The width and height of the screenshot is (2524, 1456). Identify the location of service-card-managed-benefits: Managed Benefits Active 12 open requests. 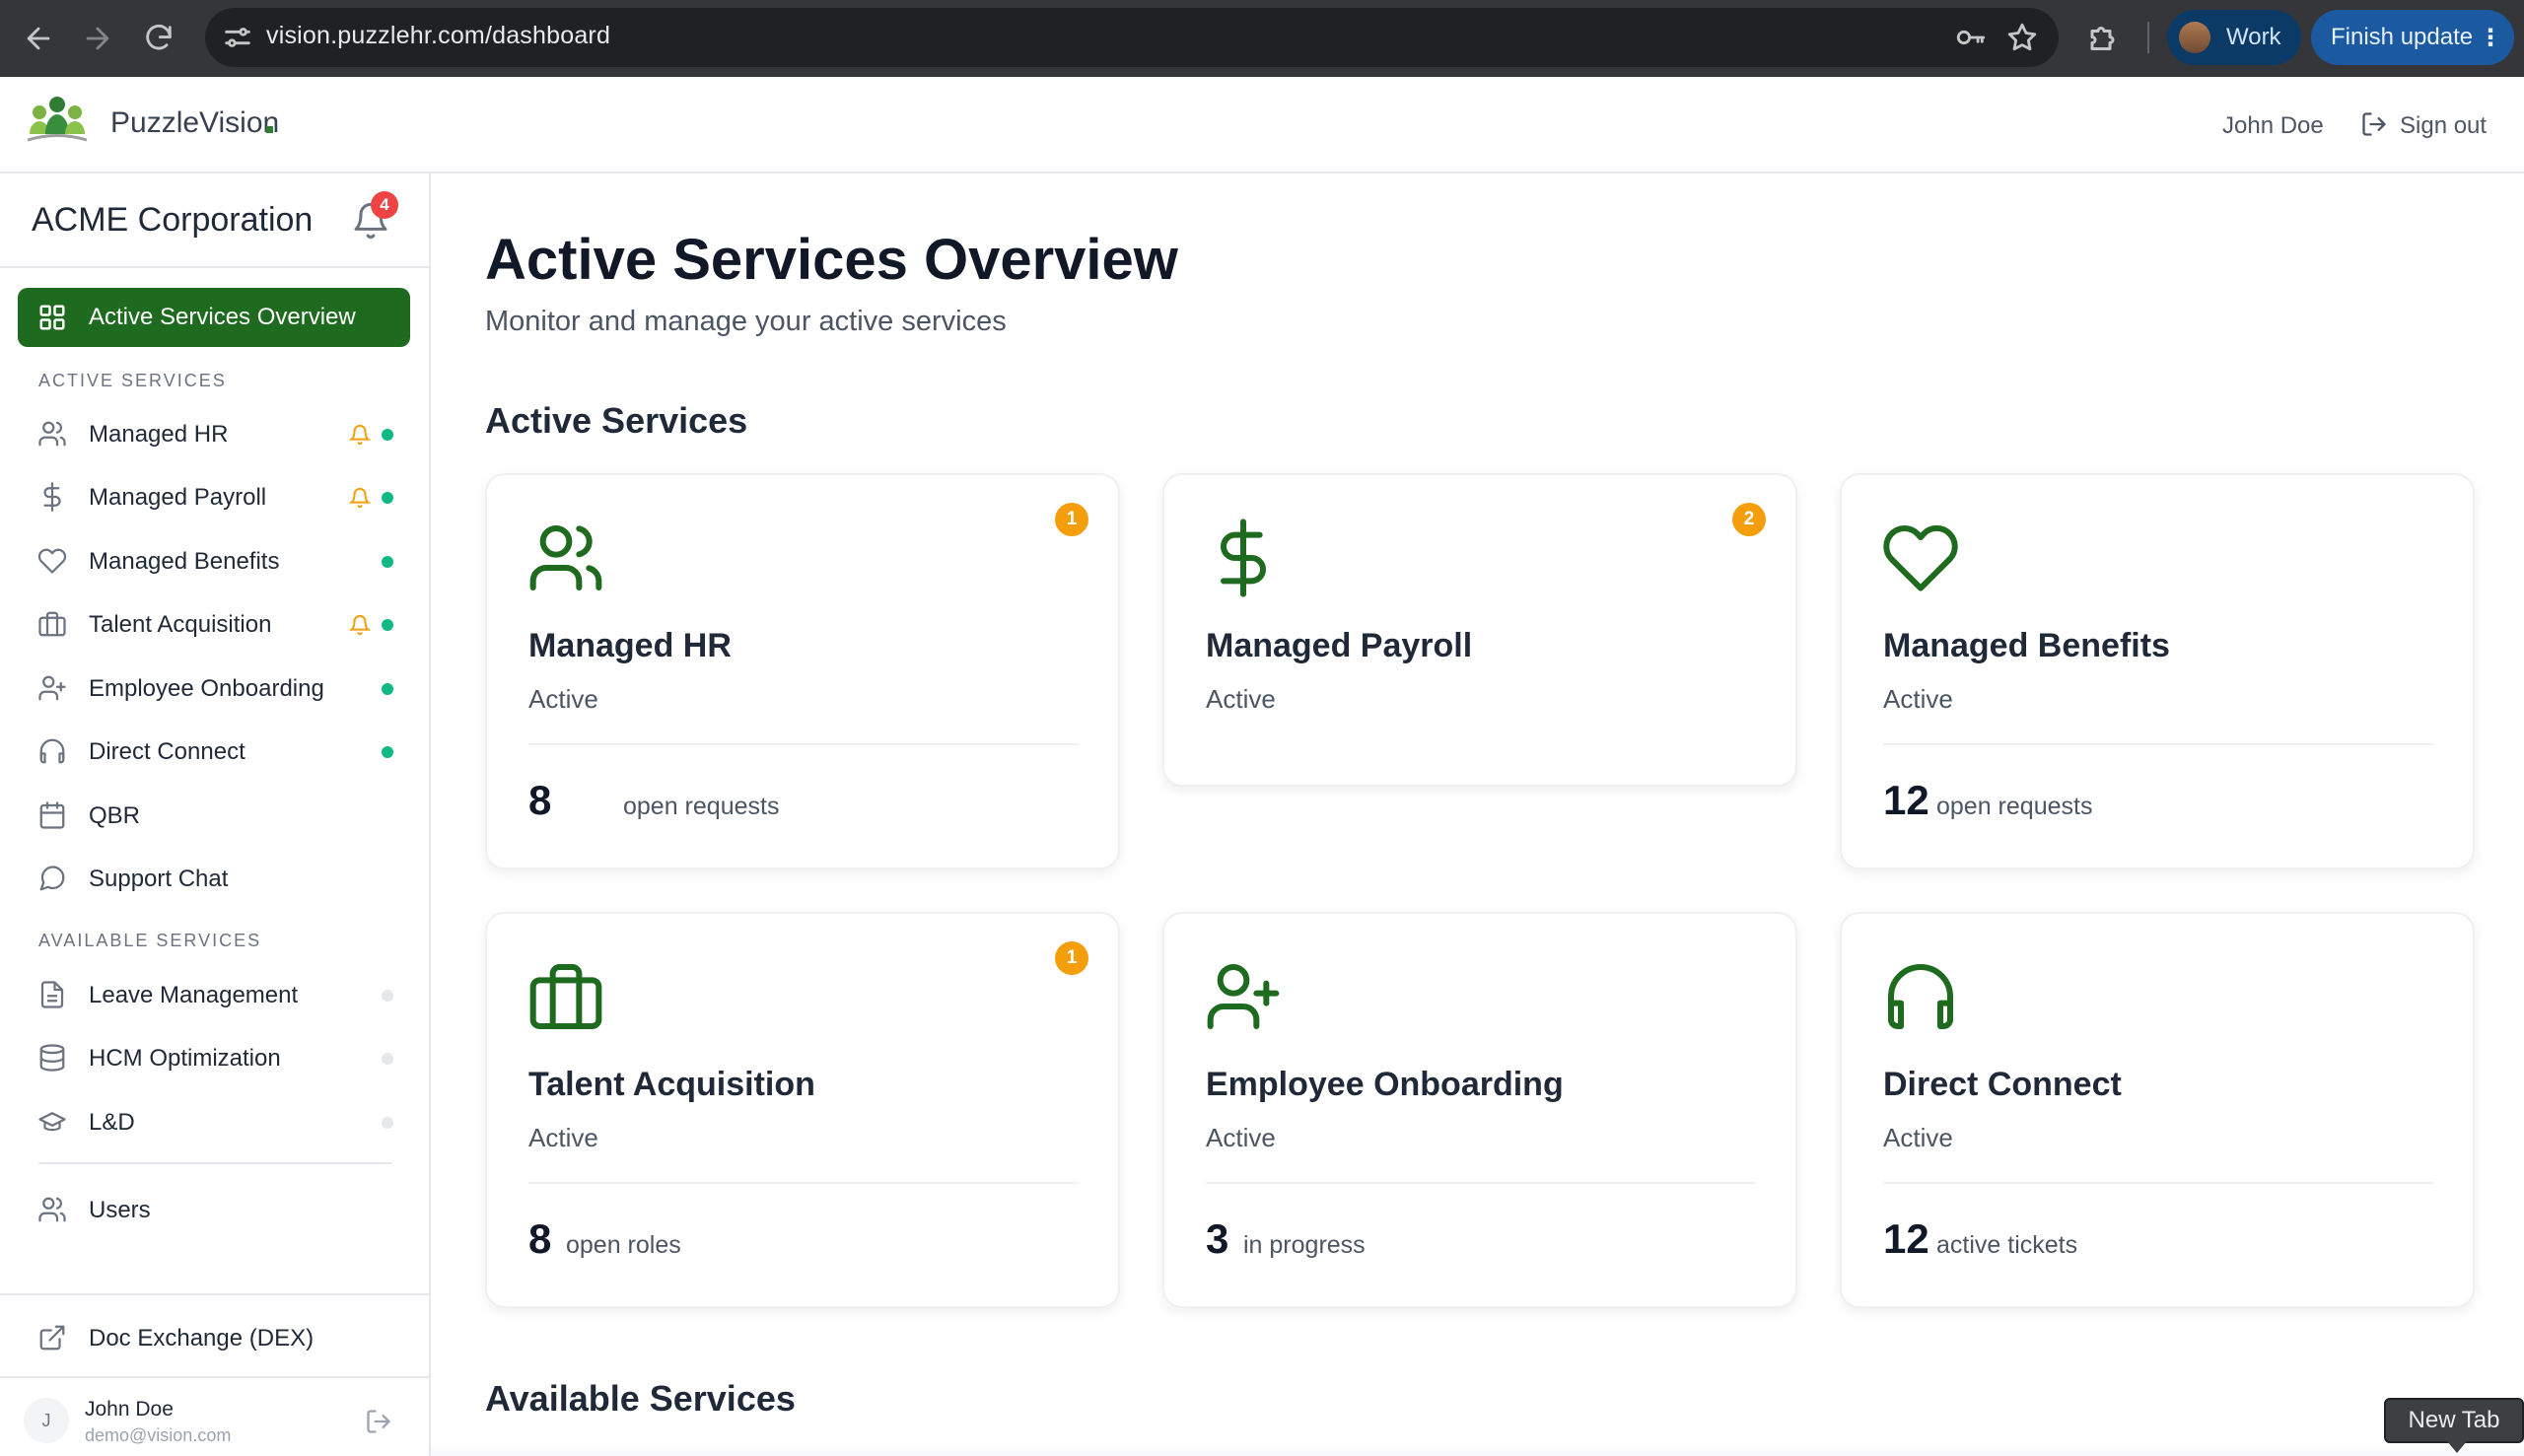
(2157, 671).